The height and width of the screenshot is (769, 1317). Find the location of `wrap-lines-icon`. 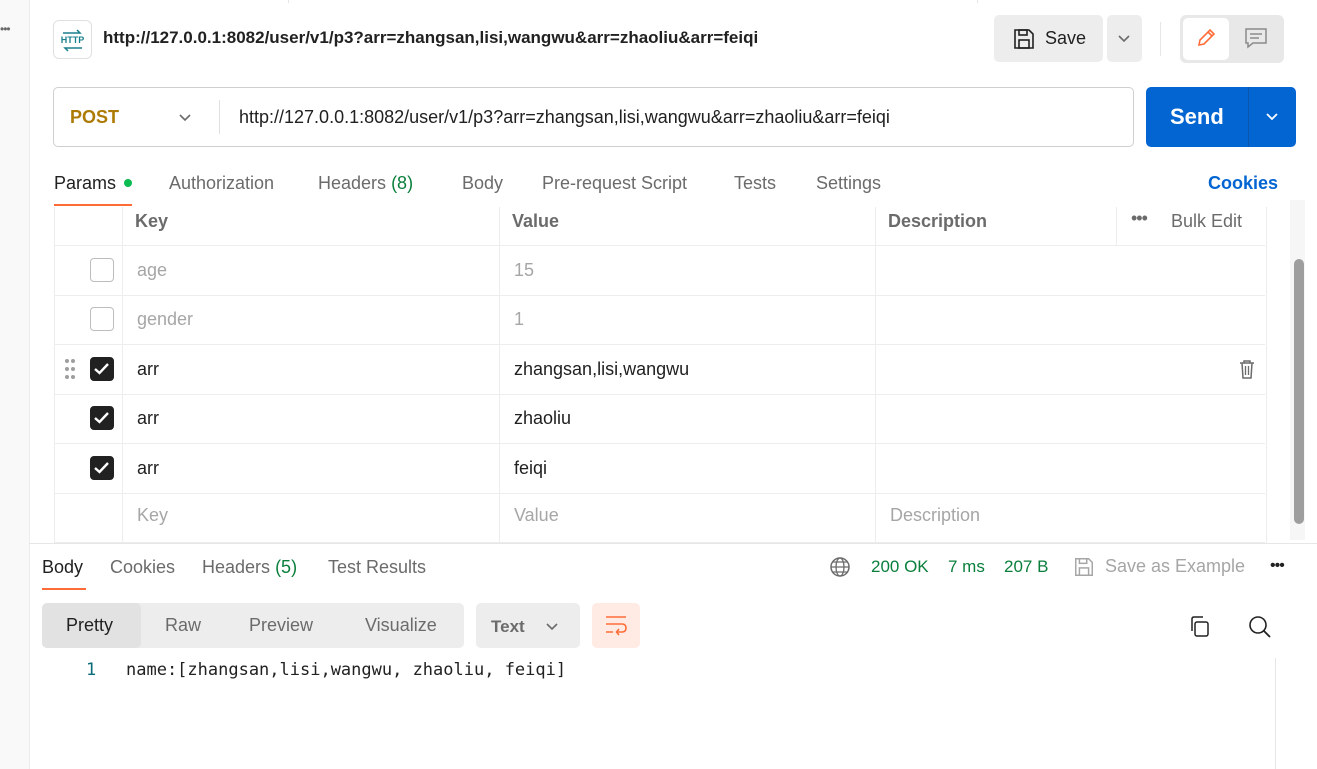

wrap-lines-icon is located at coordinates (616, 626).